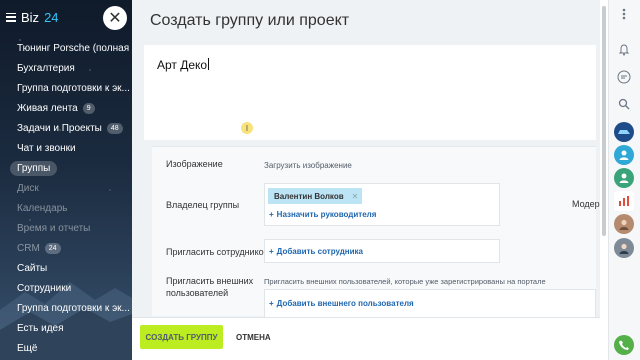 This screenshot has height=360, width=640. I want to click on tasks-count-badge: 48, so click(114, 128).